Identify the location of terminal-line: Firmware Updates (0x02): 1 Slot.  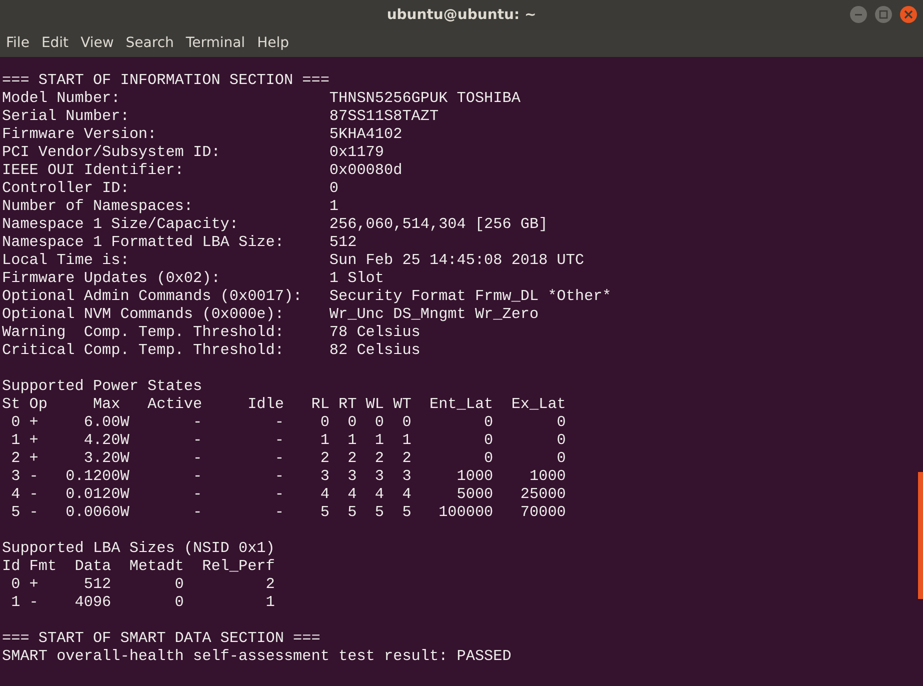
(193, 278).